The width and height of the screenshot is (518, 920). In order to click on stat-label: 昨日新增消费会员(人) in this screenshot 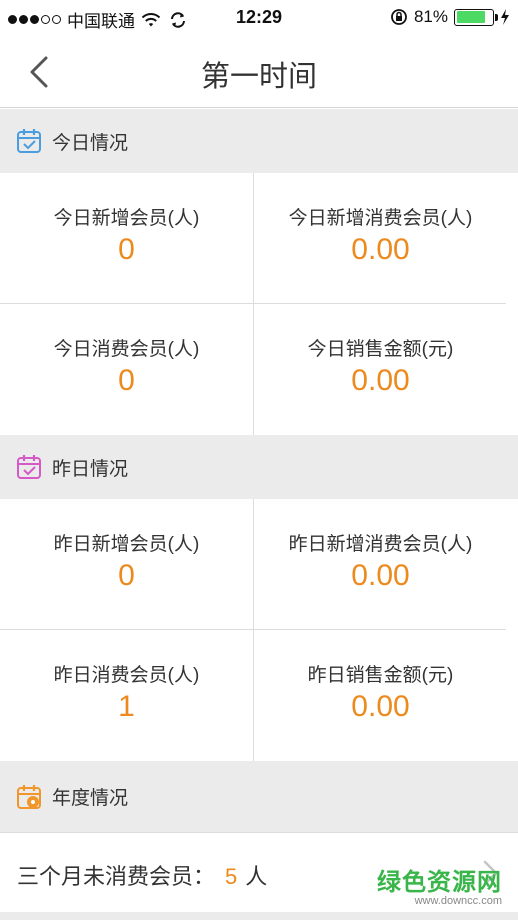, I will do `click(380, 544)`.